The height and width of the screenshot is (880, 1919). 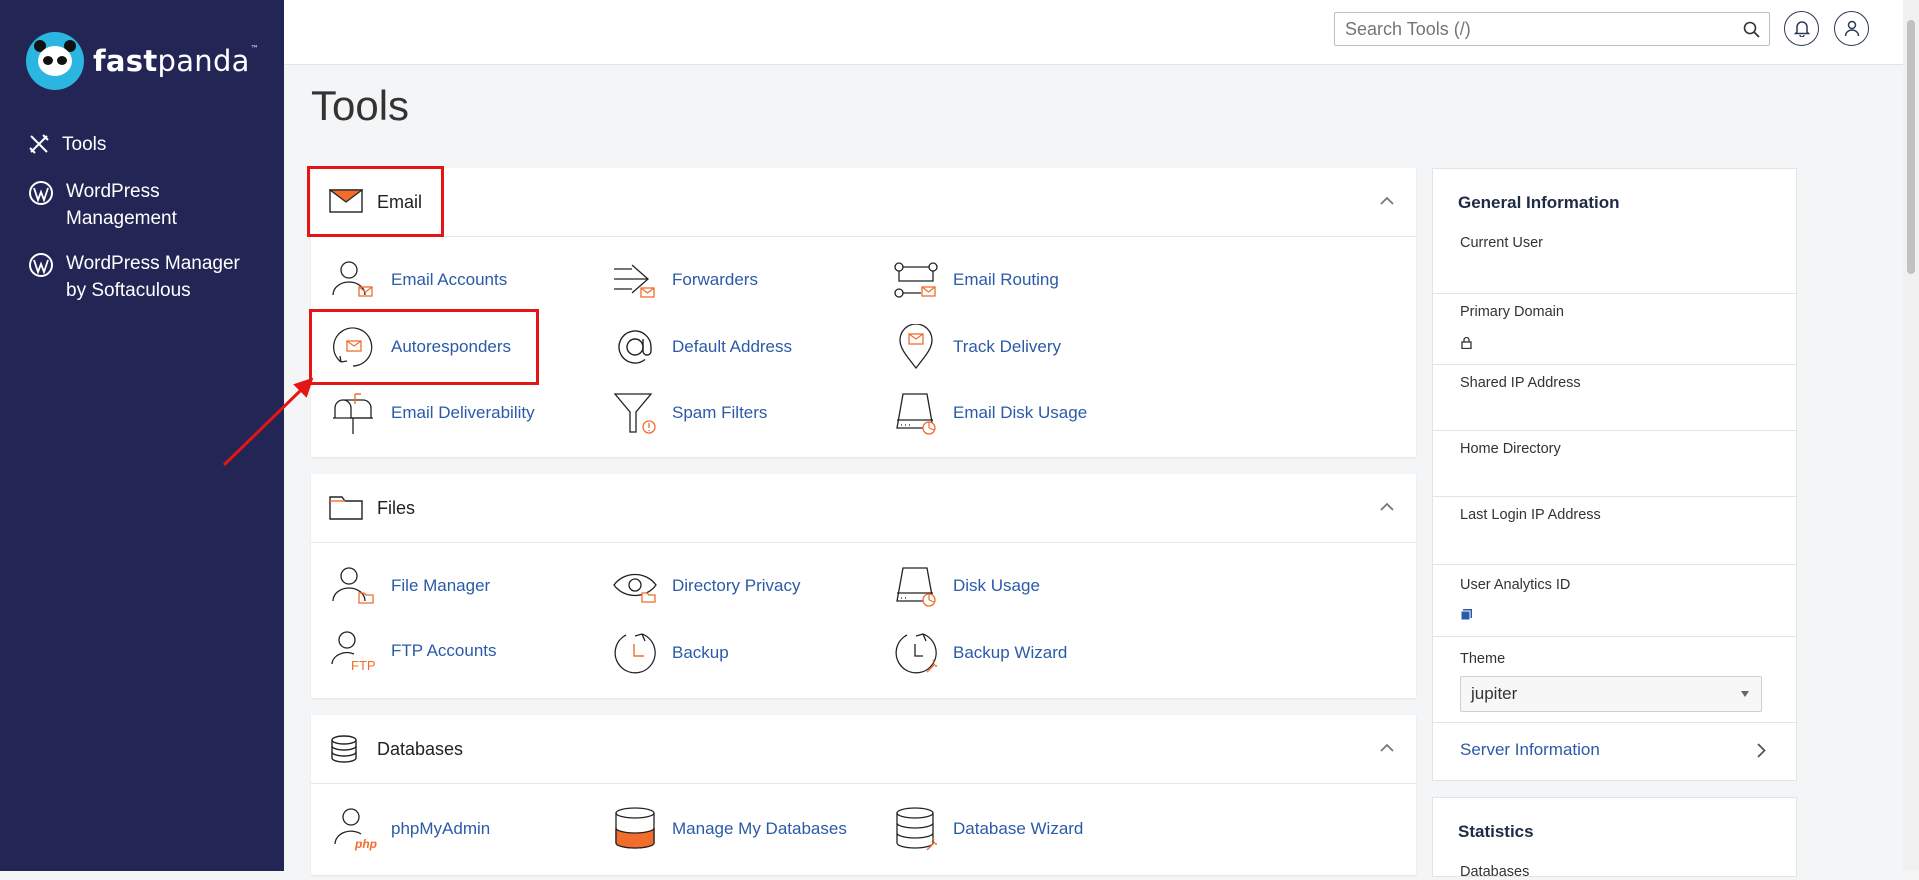 I want to click on search-icon, so click(x=1751, y=29).